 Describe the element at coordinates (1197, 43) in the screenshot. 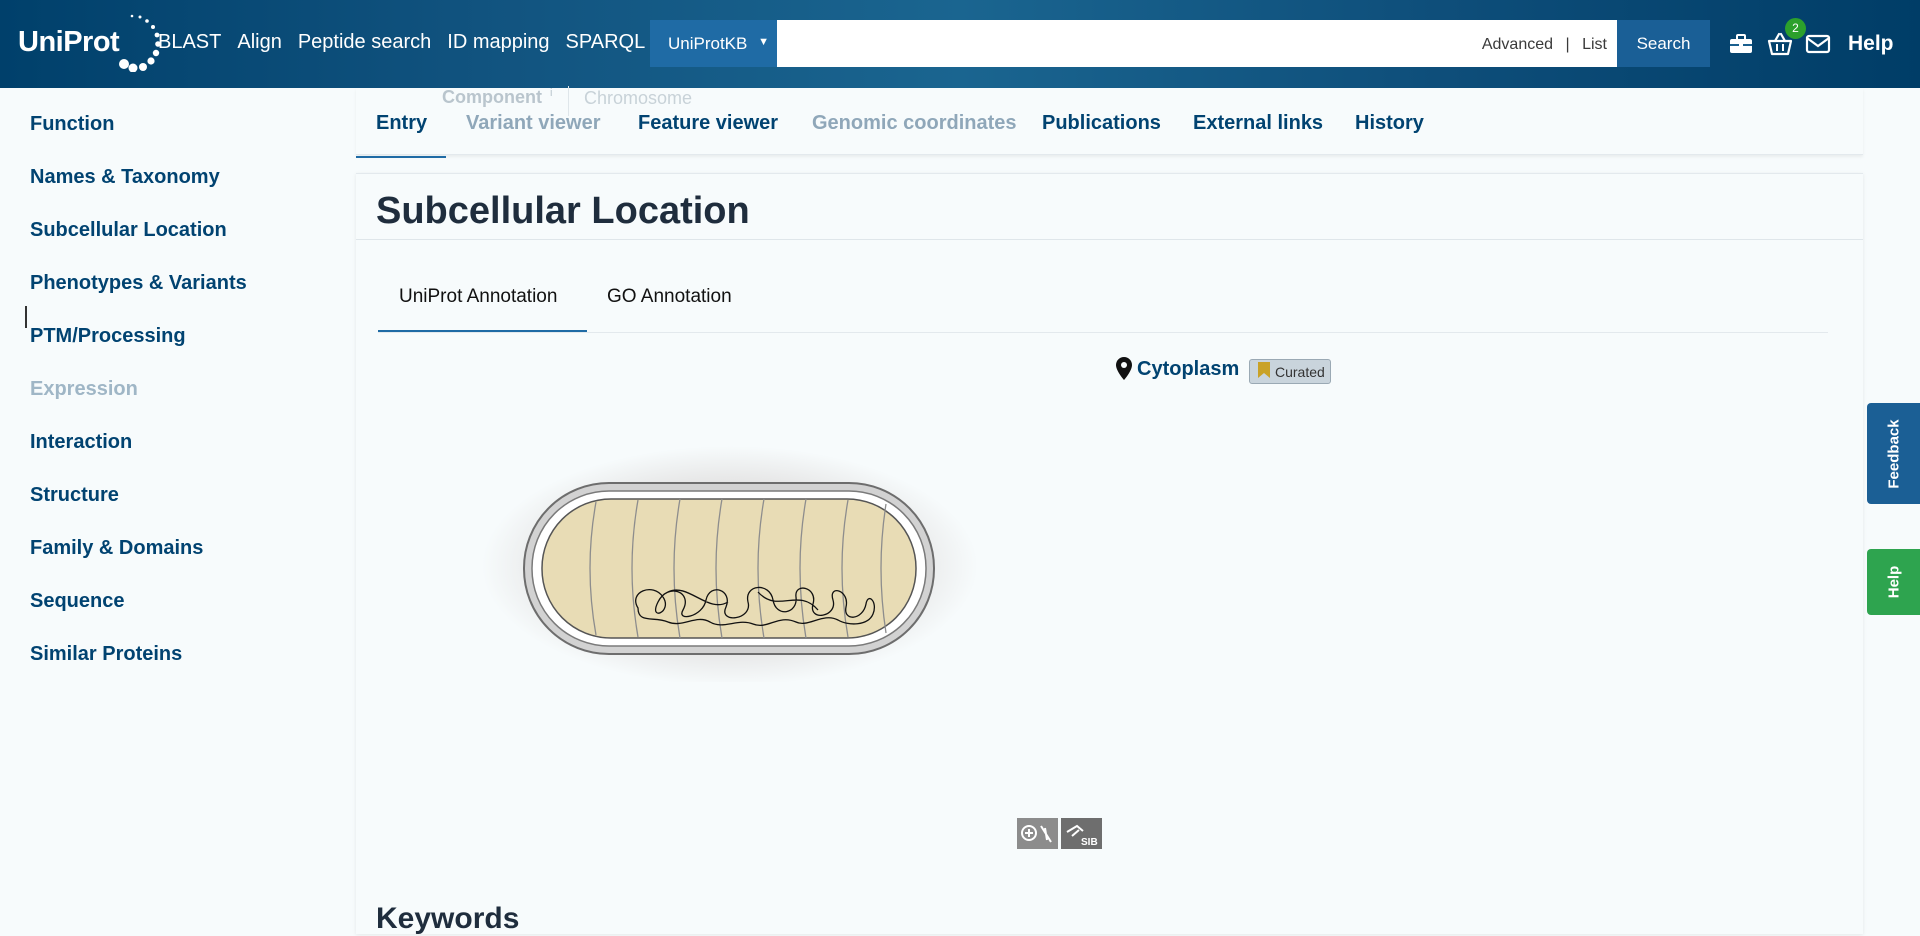

I see `search-input: Advanced | List` at that location.